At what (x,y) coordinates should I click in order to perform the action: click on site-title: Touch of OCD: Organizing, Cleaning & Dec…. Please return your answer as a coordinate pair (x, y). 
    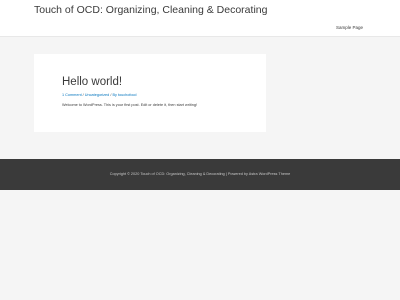
    Looking at the image, I should click on (150, 10).